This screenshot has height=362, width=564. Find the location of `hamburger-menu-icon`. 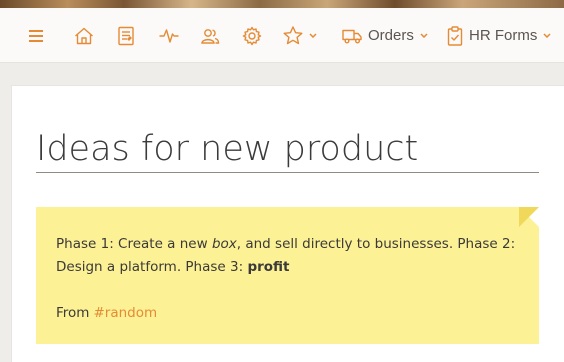

hamburger-menu-icon is located at coordinates (36, 35).